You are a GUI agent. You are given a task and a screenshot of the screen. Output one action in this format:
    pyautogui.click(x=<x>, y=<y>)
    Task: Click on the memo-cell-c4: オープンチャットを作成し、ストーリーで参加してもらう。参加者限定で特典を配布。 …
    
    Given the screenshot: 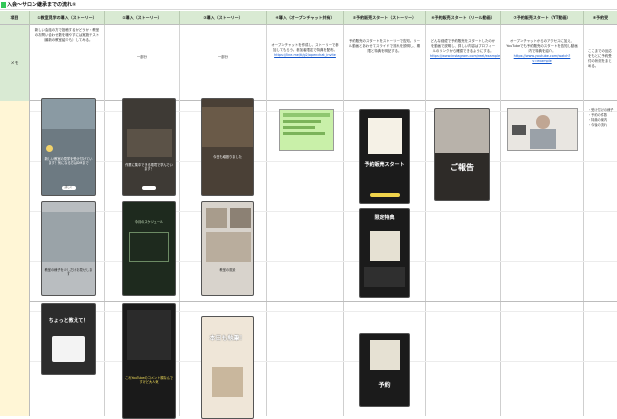 What is the action you would take?
    pyautogui.click(x=305, y=63)
    